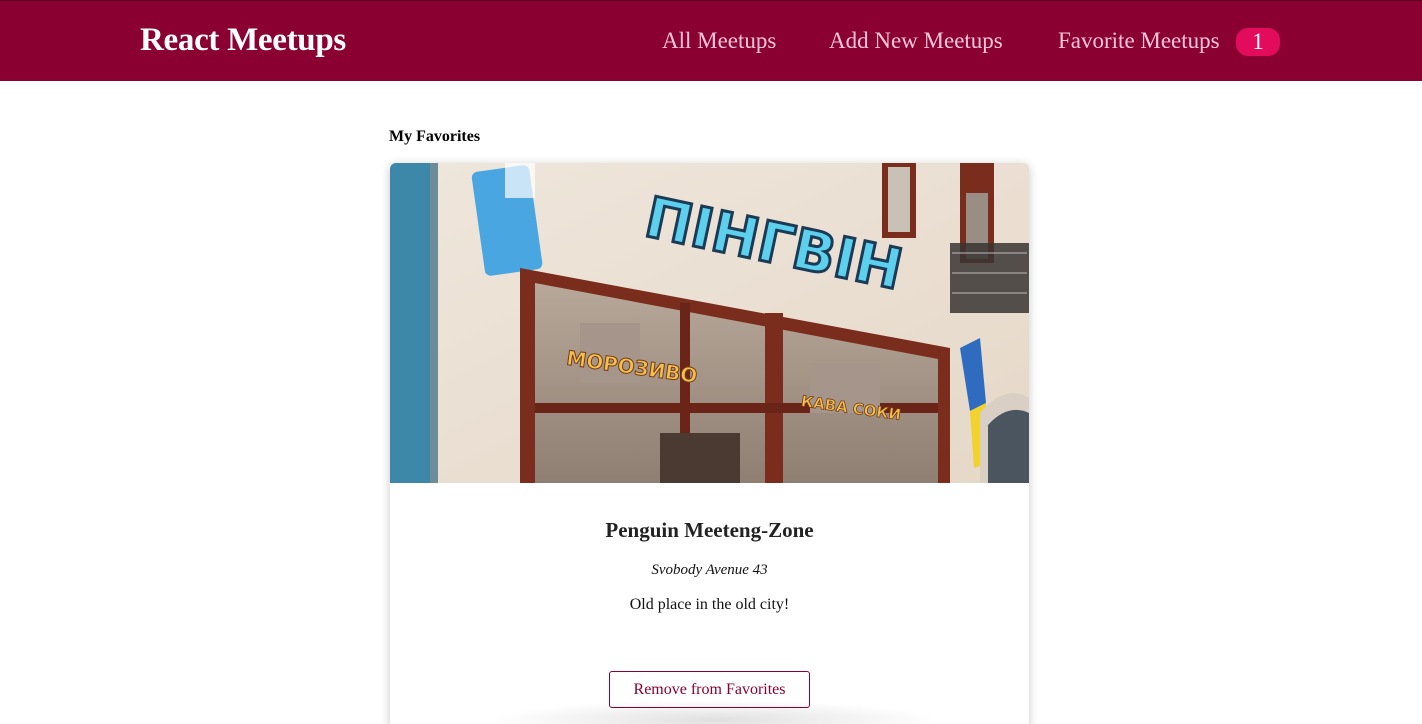 The height and width of the screenshot is (724, 1422). What do you see at coordinates (709, 604) in the screenshot?
I see `meetup-description: Old place in the old city!` at bounding box center [709, 604].